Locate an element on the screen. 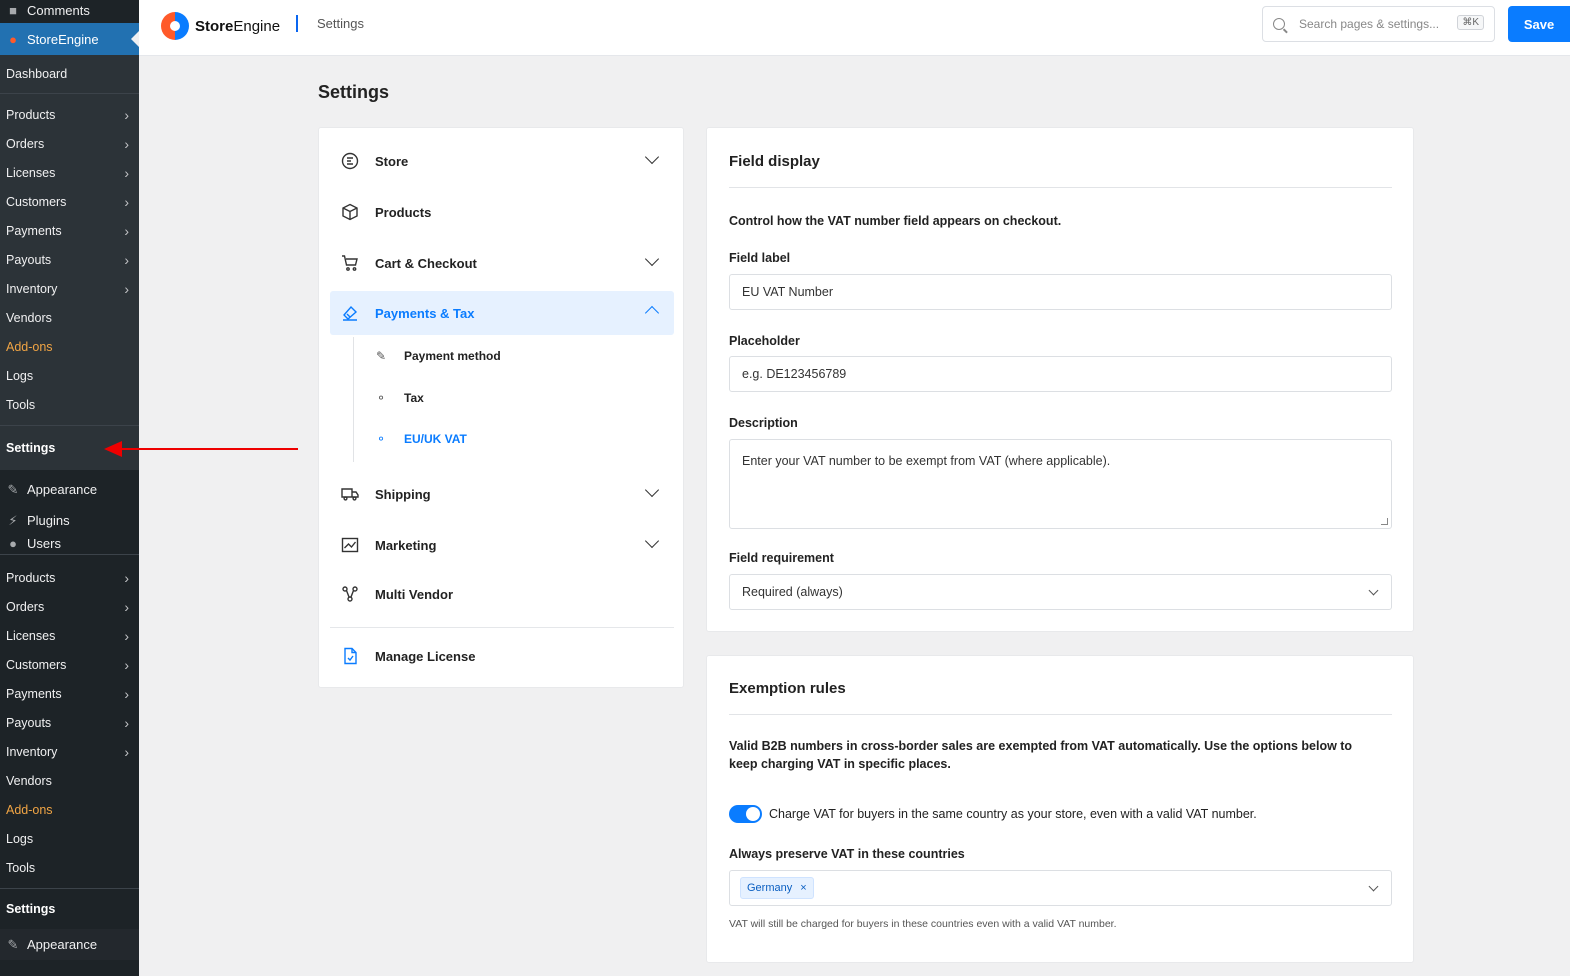  wp-submenu-label: Customers is located at coordinates (36, 201).